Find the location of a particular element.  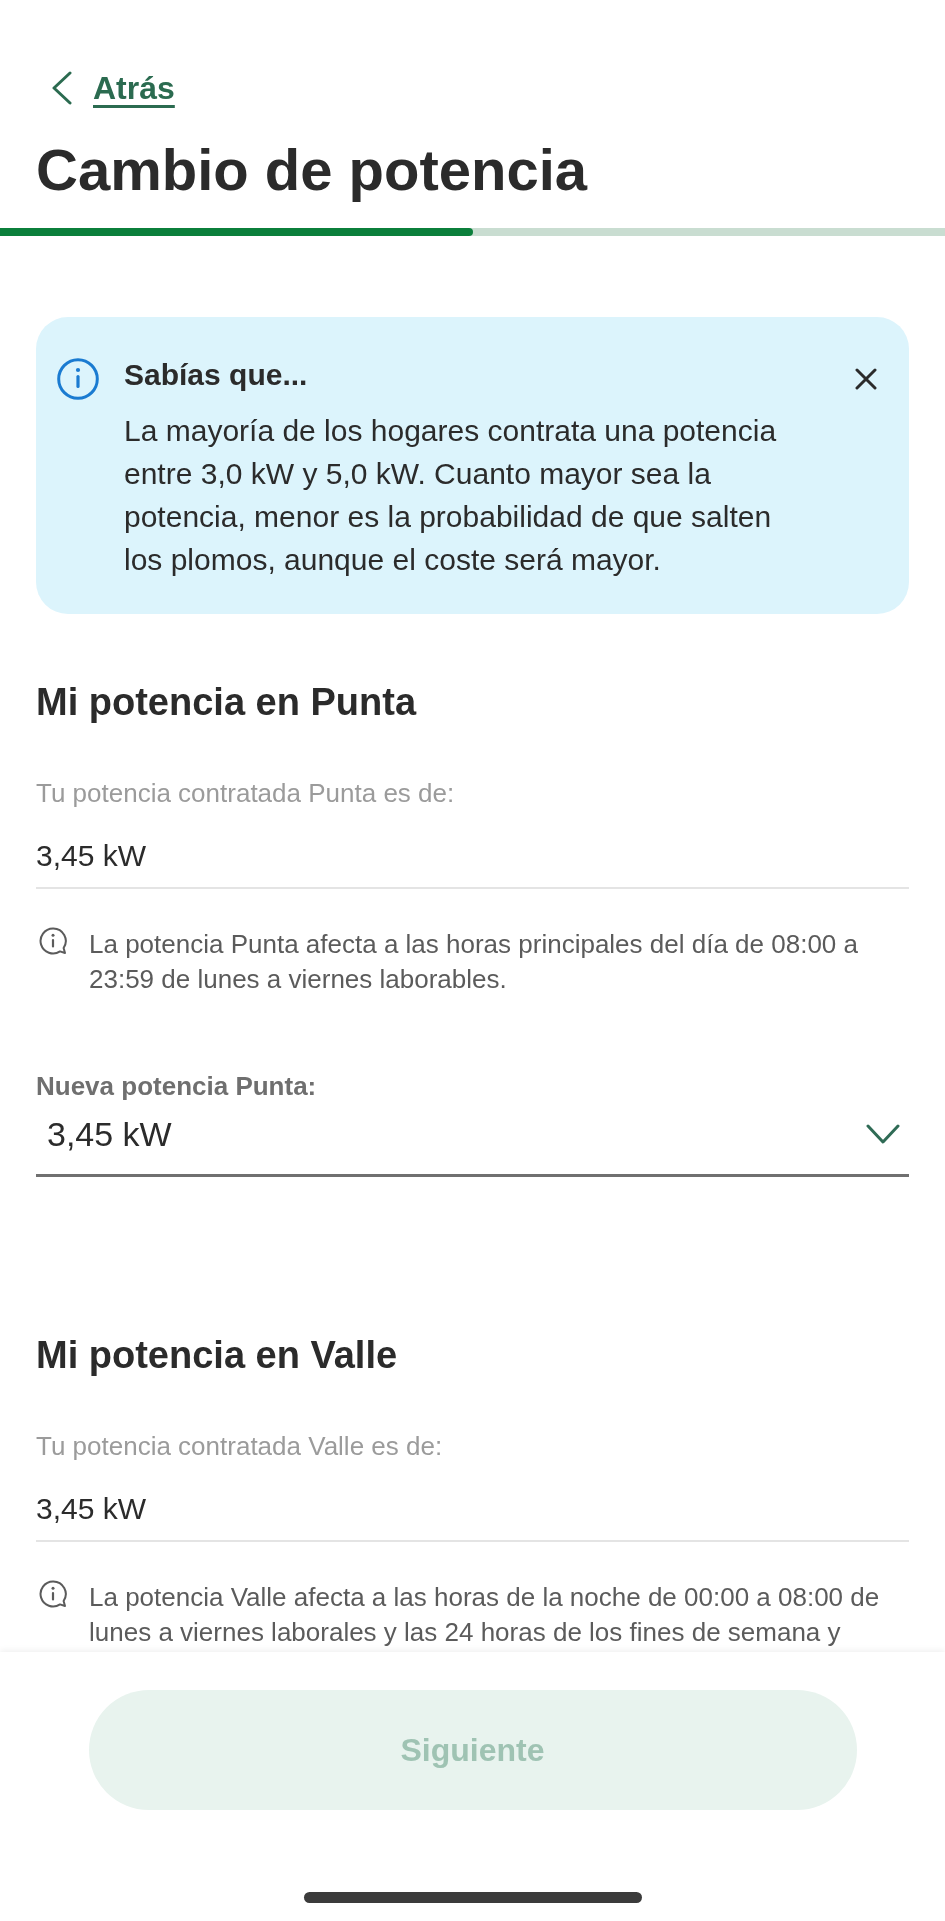

power-note: La potencia Valle afecta a las horas de la noche de 00:00 a 08:00 de lunes a viernes laborales y las 24 horas de los fines de semana y is located at coordinates (485, 1615).